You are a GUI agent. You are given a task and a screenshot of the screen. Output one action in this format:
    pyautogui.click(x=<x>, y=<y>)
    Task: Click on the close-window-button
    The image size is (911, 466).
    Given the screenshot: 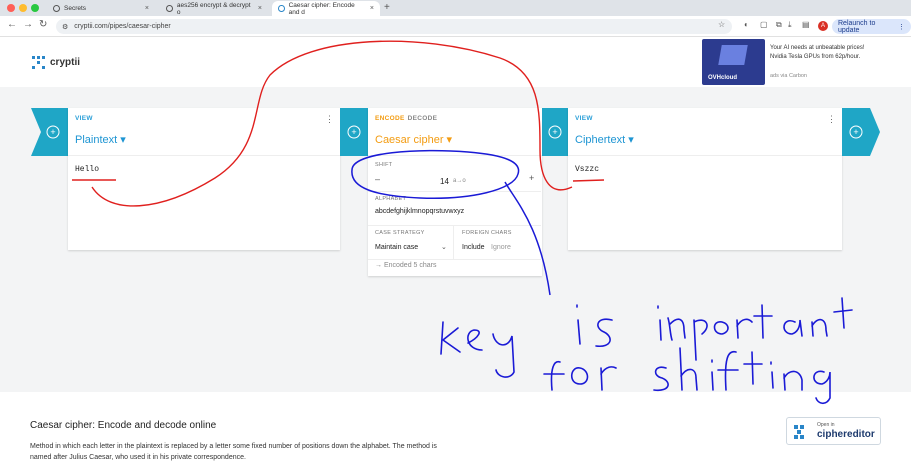 What is the action you would take?
    pyautogui.click(x=11, y=8)
    